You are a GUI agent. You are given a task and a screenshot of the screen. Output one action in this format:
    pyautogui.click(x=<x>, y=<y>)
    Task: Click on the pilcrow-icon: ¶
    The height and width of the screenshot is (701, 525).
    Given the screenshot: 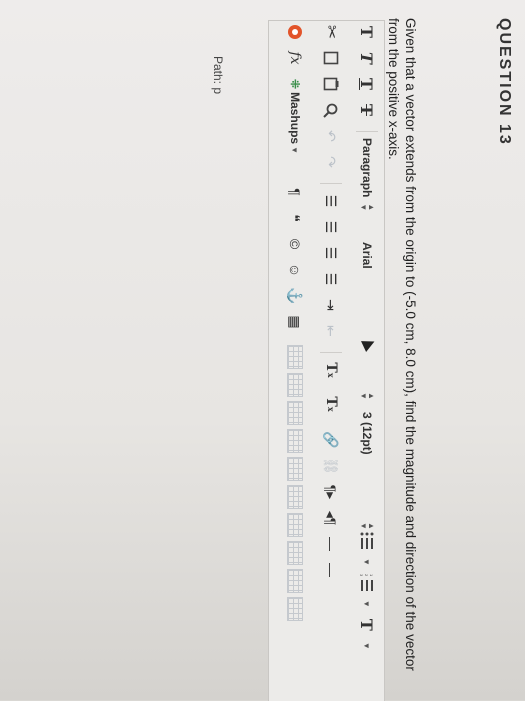 What is the action you would take?
    pyautogui.click(x=295, y=192)
    